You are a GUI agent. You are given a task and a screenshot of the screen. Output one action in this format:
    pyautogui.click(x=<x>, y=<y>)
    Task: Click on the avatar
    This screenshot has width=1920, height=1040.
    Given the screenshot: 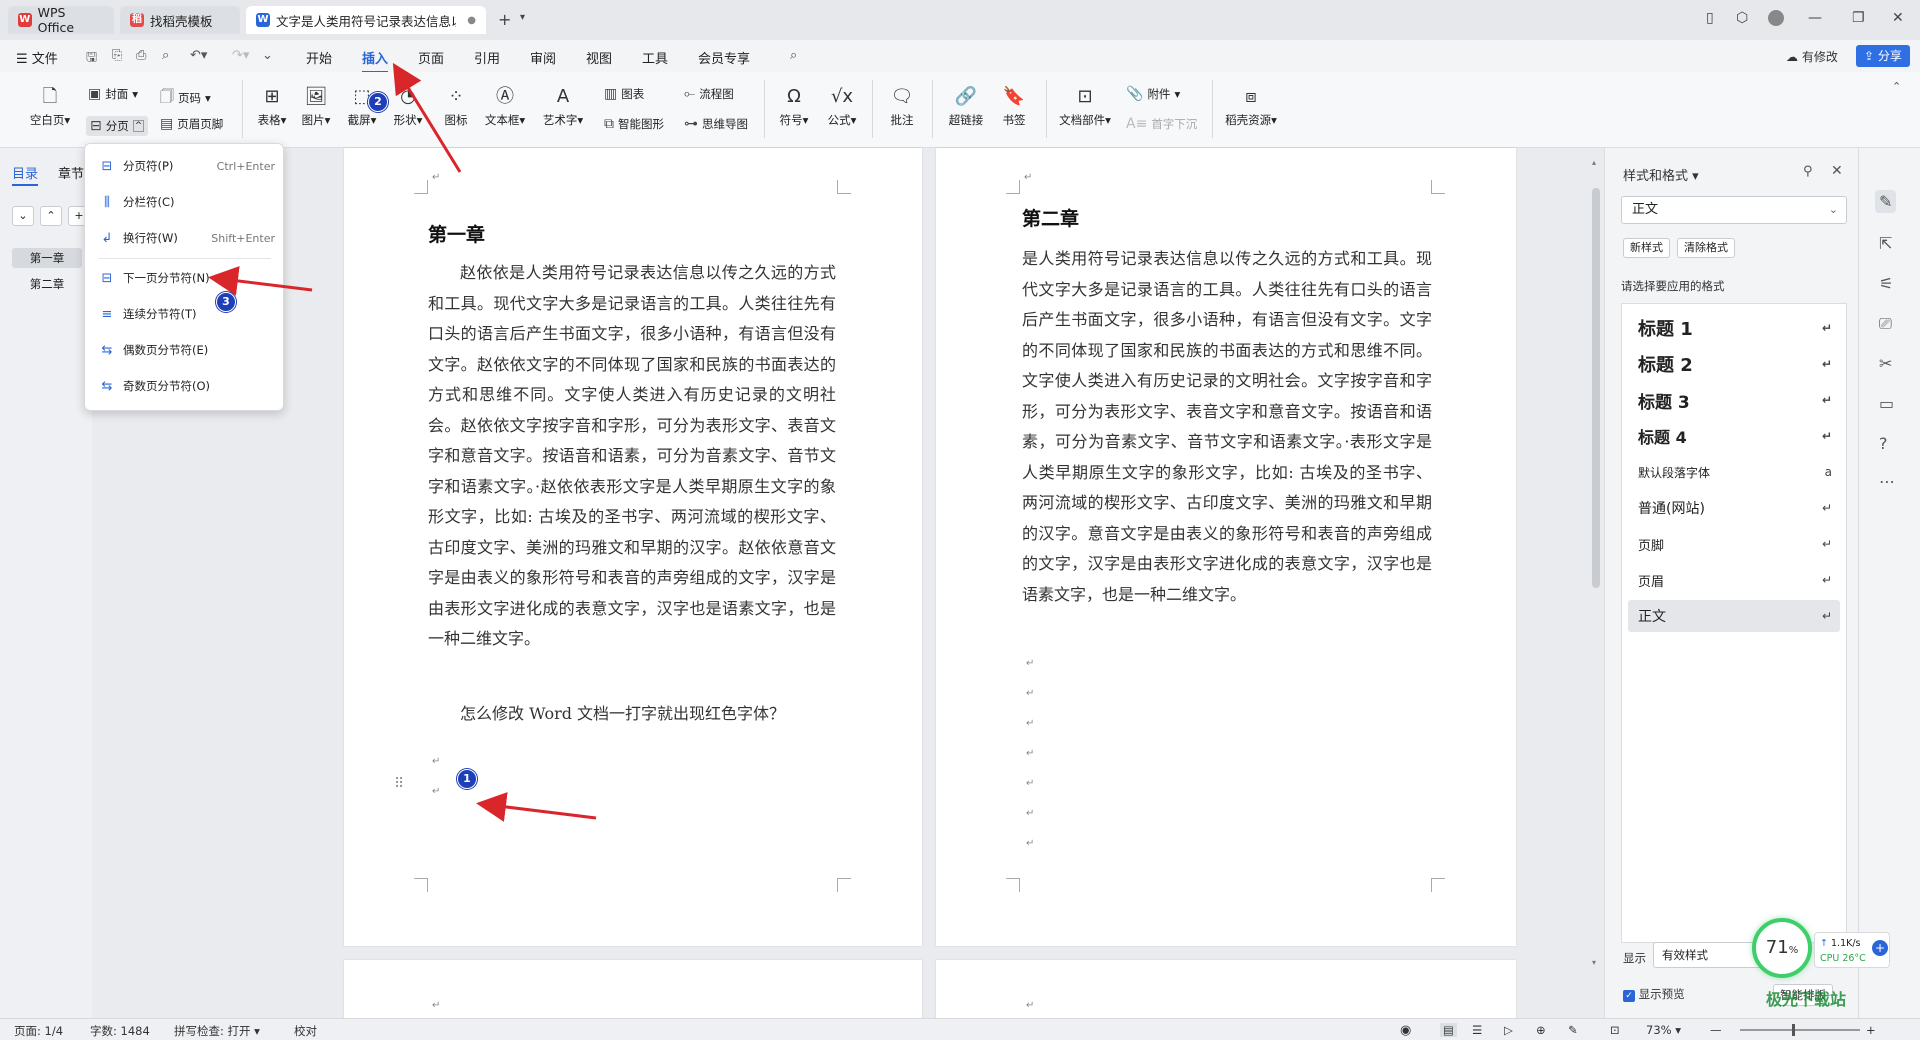 What is the action you would take?
    pyautogui.click(x=1776, y=18)
    